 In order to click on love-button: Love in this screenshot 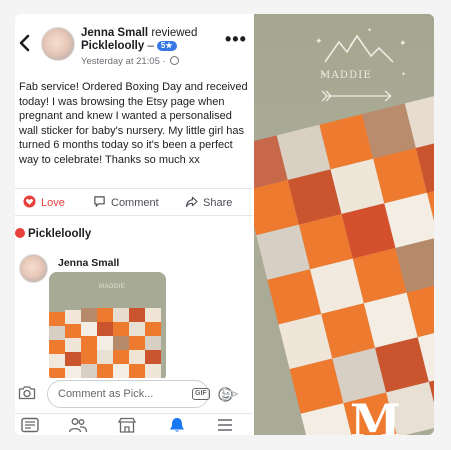, I will do `click(44, 202)`.